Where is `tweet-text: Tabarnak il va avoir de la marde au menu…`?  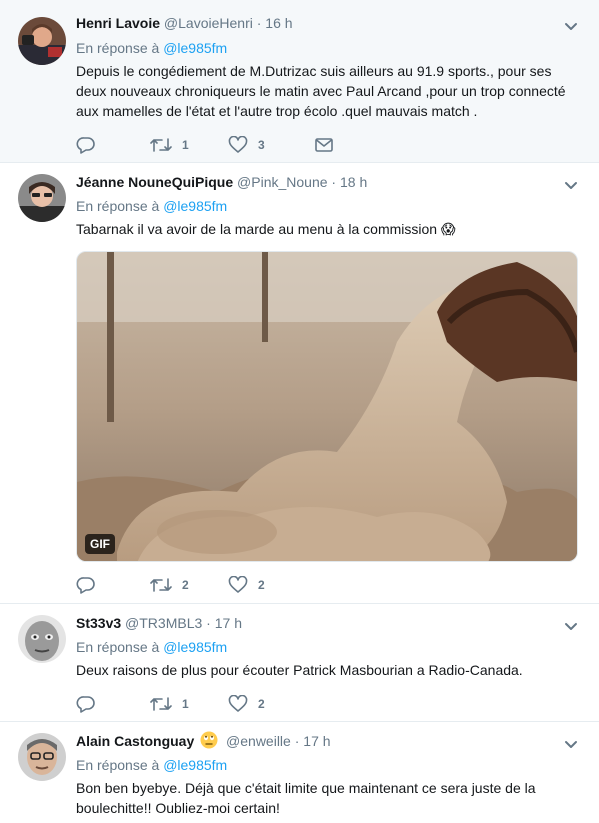
tweet-text: Tabarnak il va avoir de la marde au menu… is located at coordinates (325, 229).